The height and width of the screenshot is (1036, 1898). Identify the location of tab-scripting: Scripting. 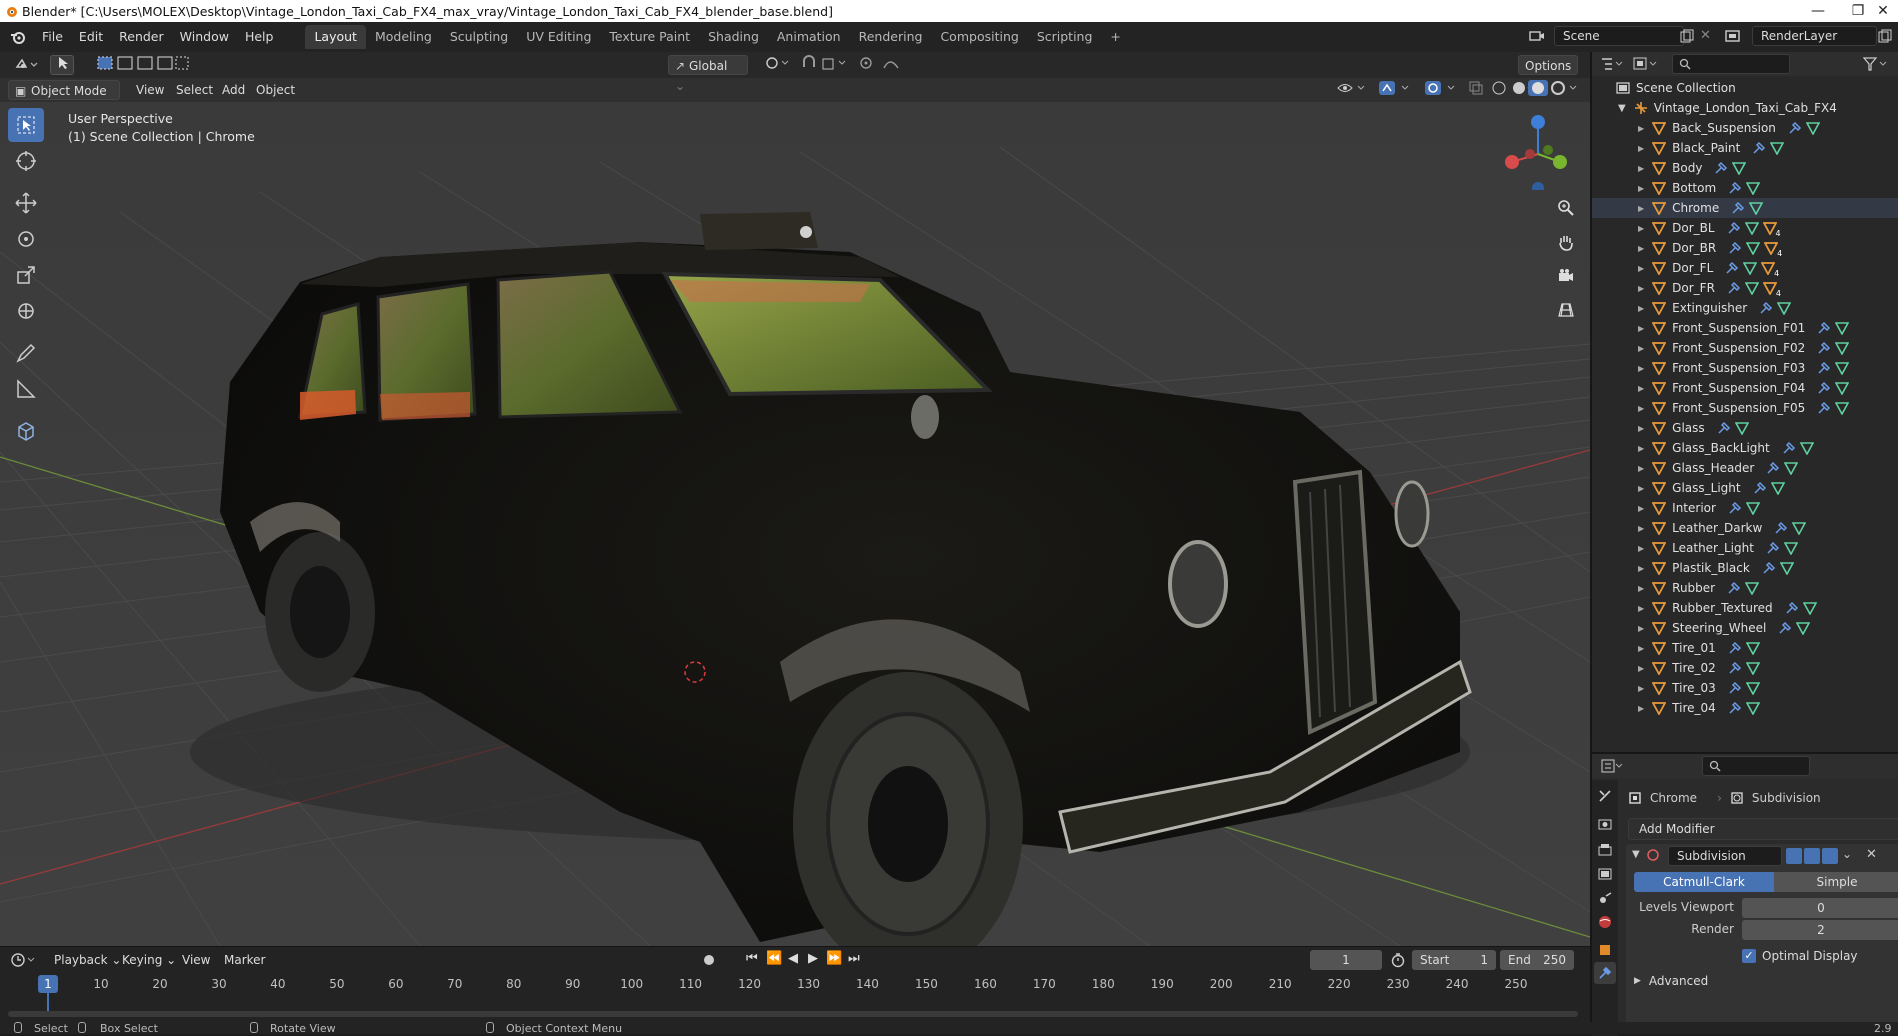
(1065, 37).